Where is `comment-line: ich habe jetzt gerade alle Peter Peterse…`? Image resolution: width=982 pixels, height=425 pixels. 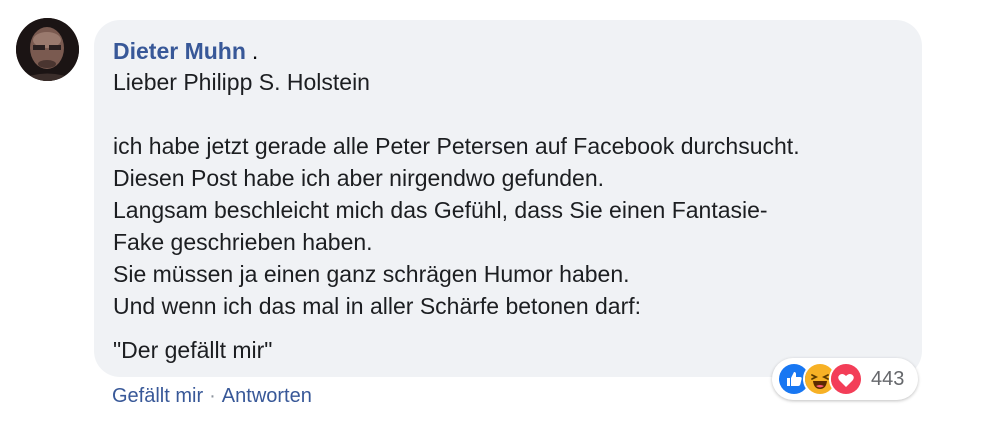
comment-line: ich habe jetzt gerade alle Peter Peterse… is located at coordinates (456, 146).